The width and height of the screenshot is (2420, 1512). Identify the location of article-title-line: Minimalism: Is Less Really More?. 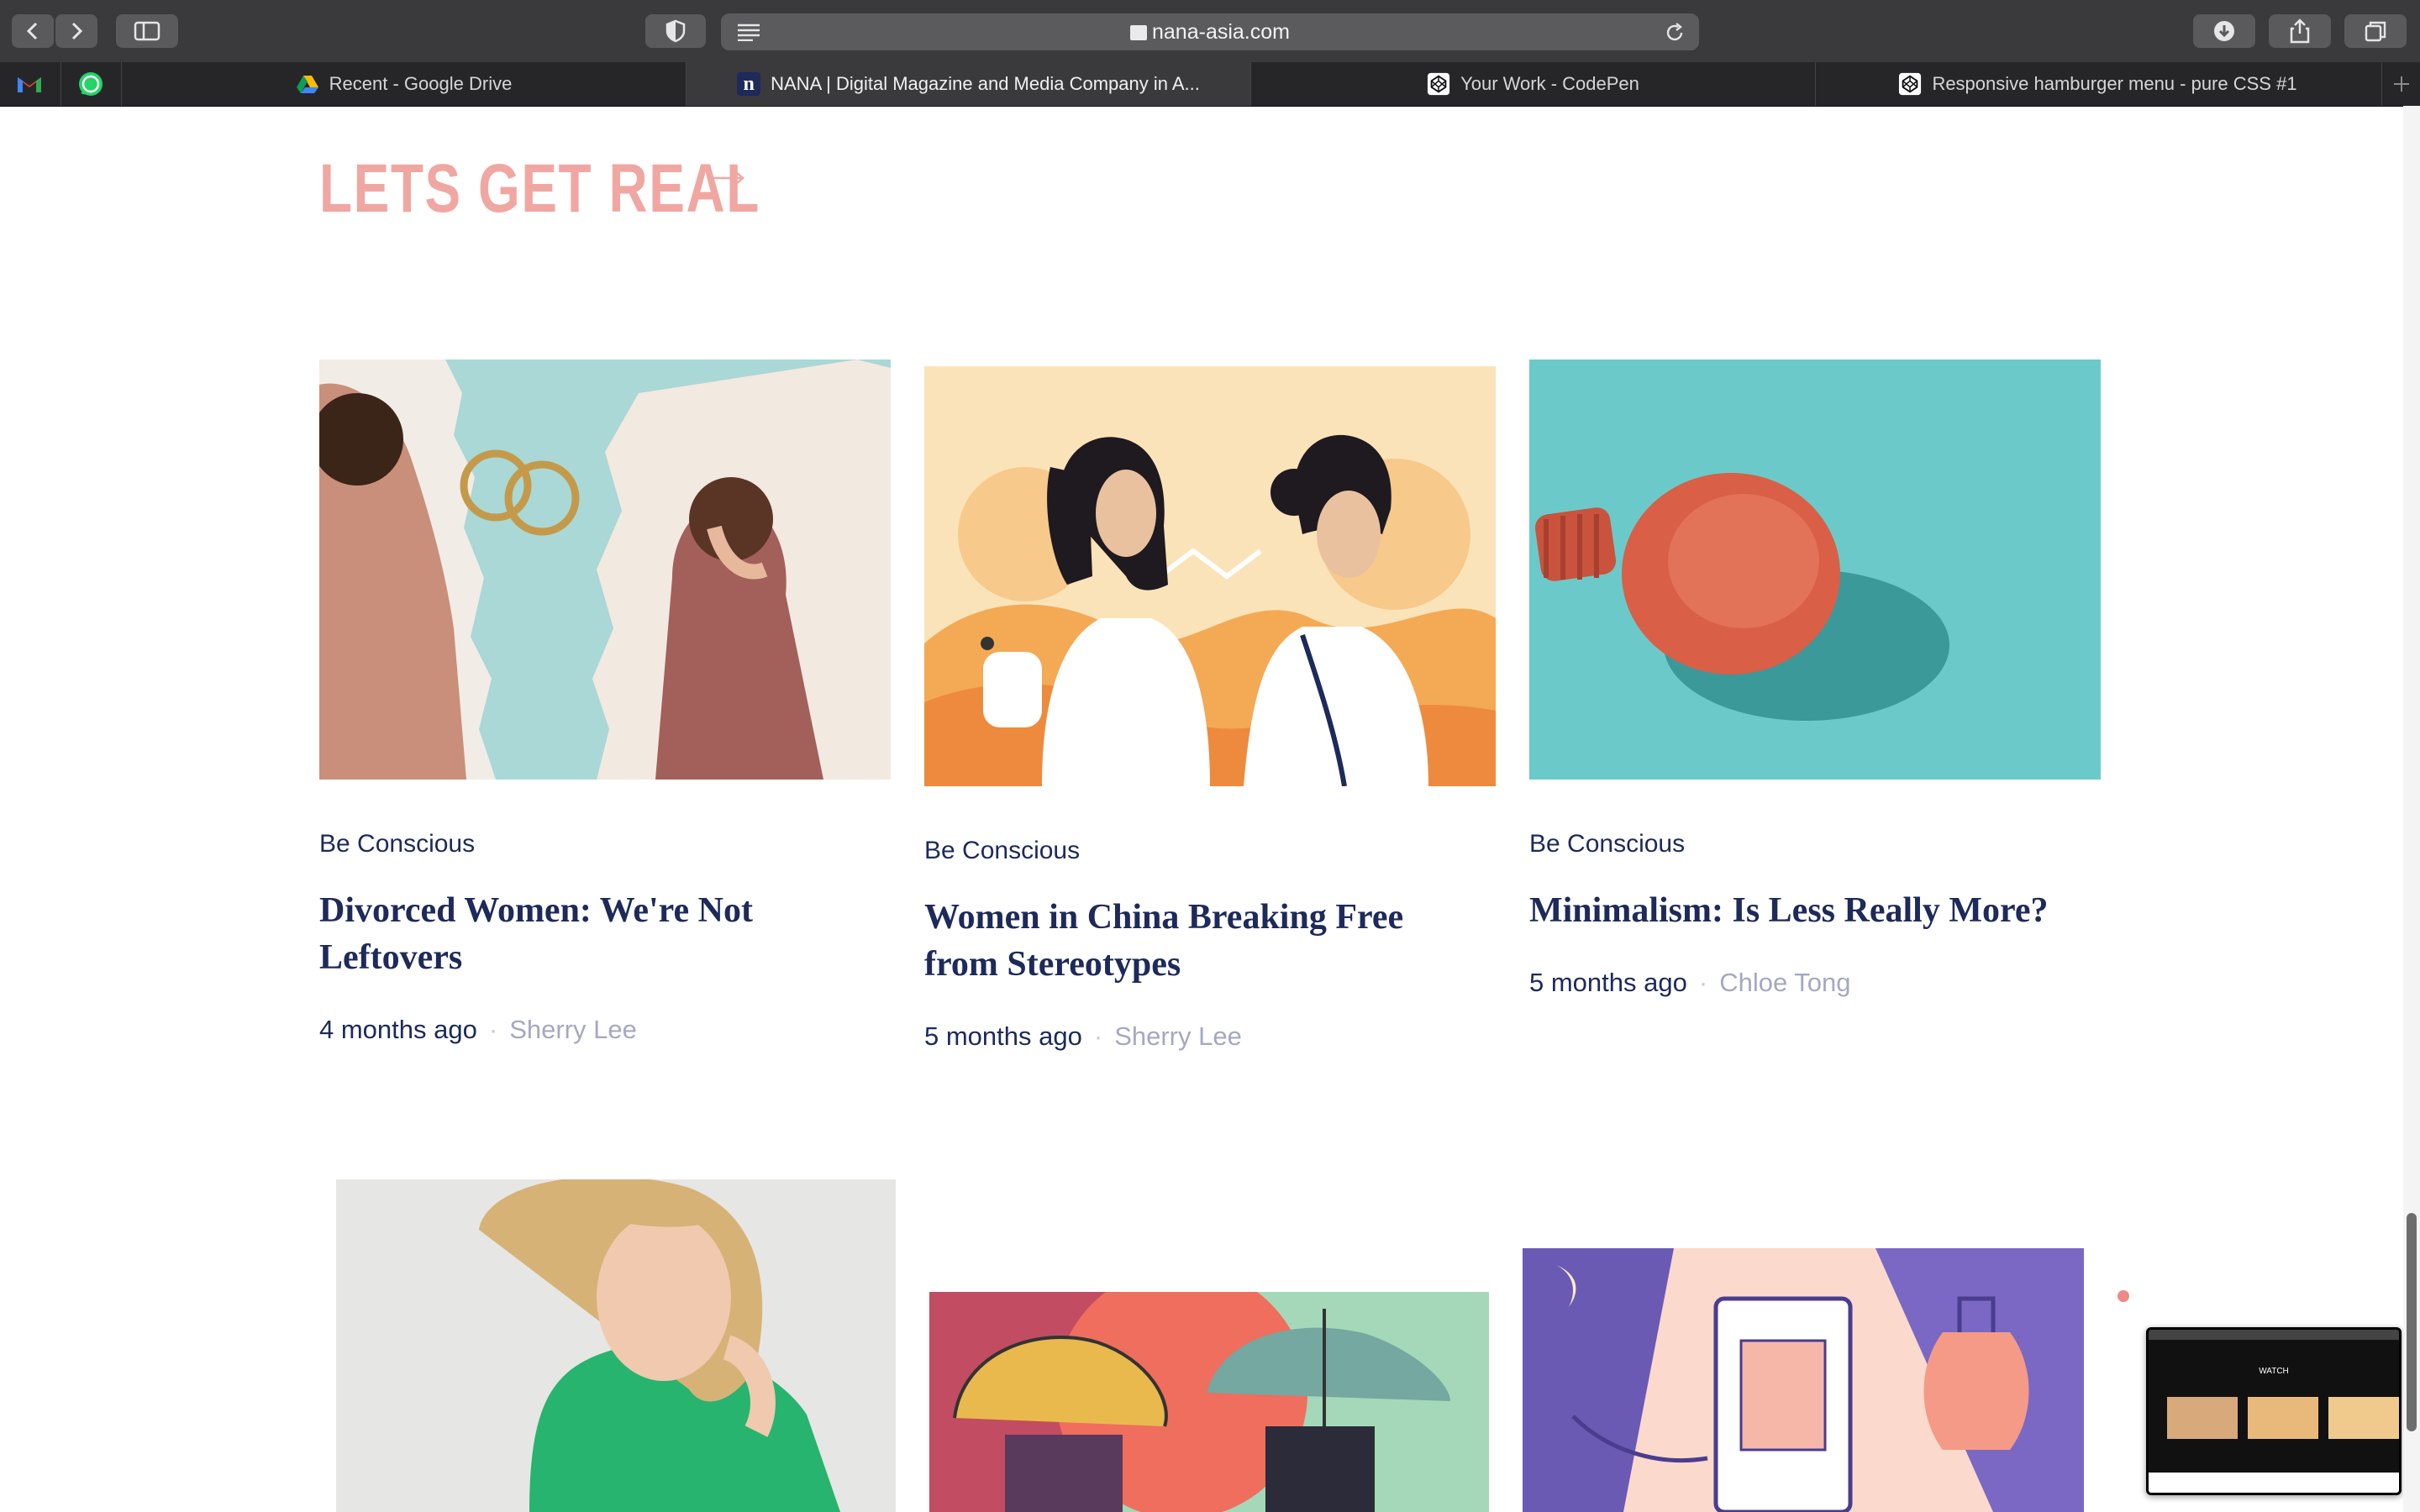
(1789, 910).